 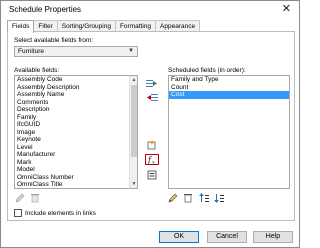 I want to click on list-item: Mark, so click(x=76, y=163).